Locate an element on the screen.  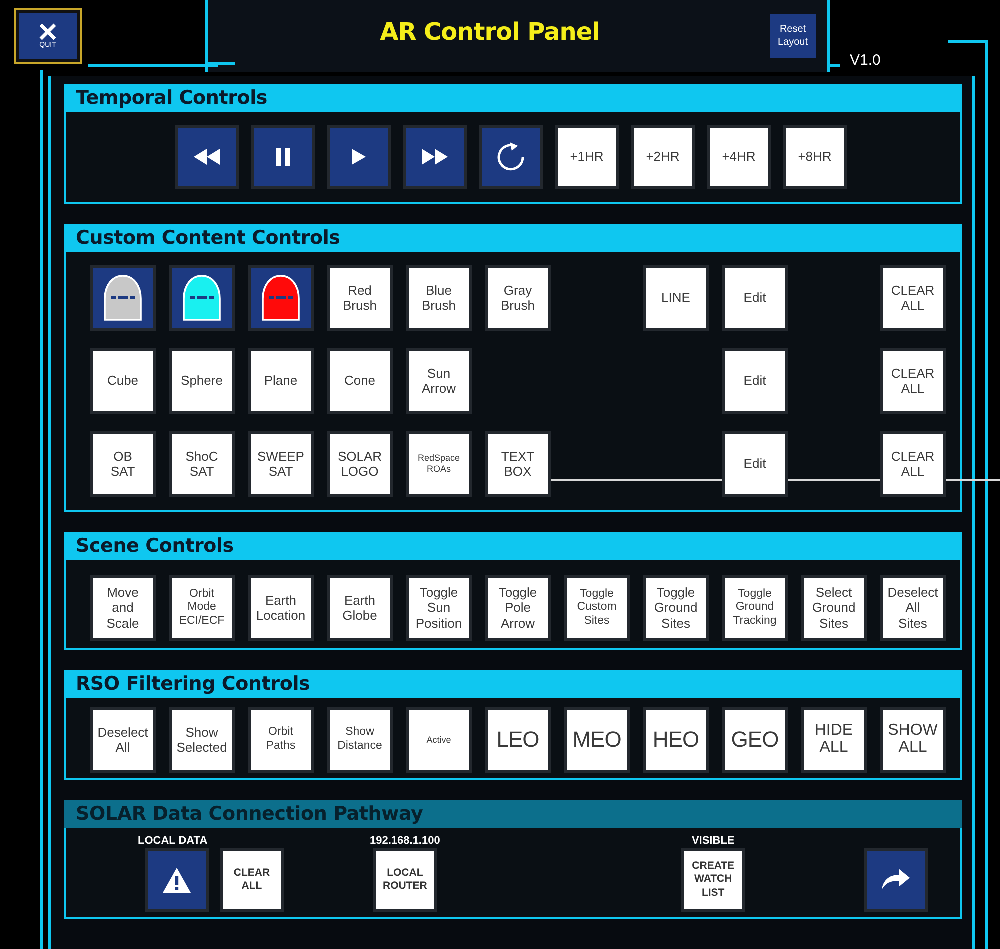
control-button: Plane is located at coordinates (281, 381).